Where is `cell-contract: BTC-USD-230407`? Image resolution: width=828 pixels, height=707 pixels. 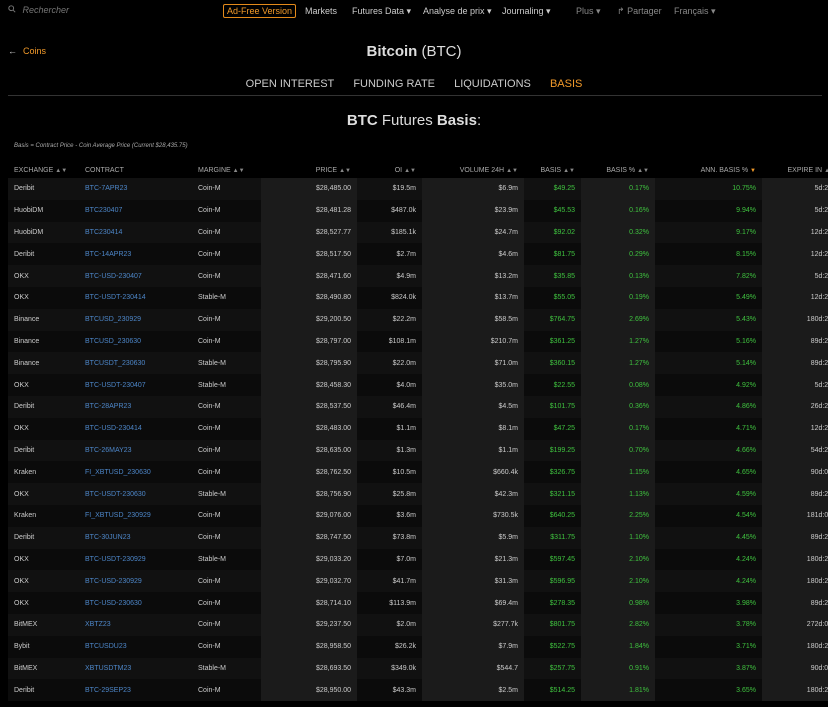
cell-contract: BTC-USD-230407 is located at coordinates (135, 276).